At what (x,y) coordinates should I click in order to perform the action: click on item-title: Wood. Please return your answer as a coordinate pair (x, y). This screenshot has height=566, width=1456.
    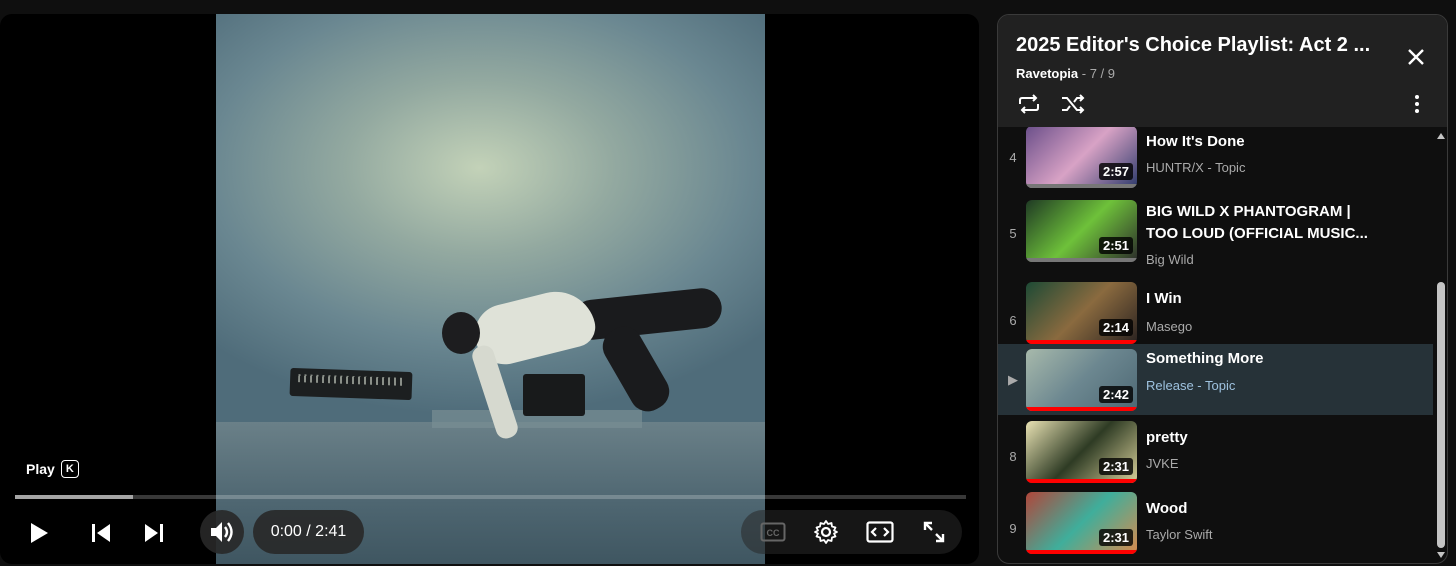
    Looking at the image, I should click on (1167, 508).